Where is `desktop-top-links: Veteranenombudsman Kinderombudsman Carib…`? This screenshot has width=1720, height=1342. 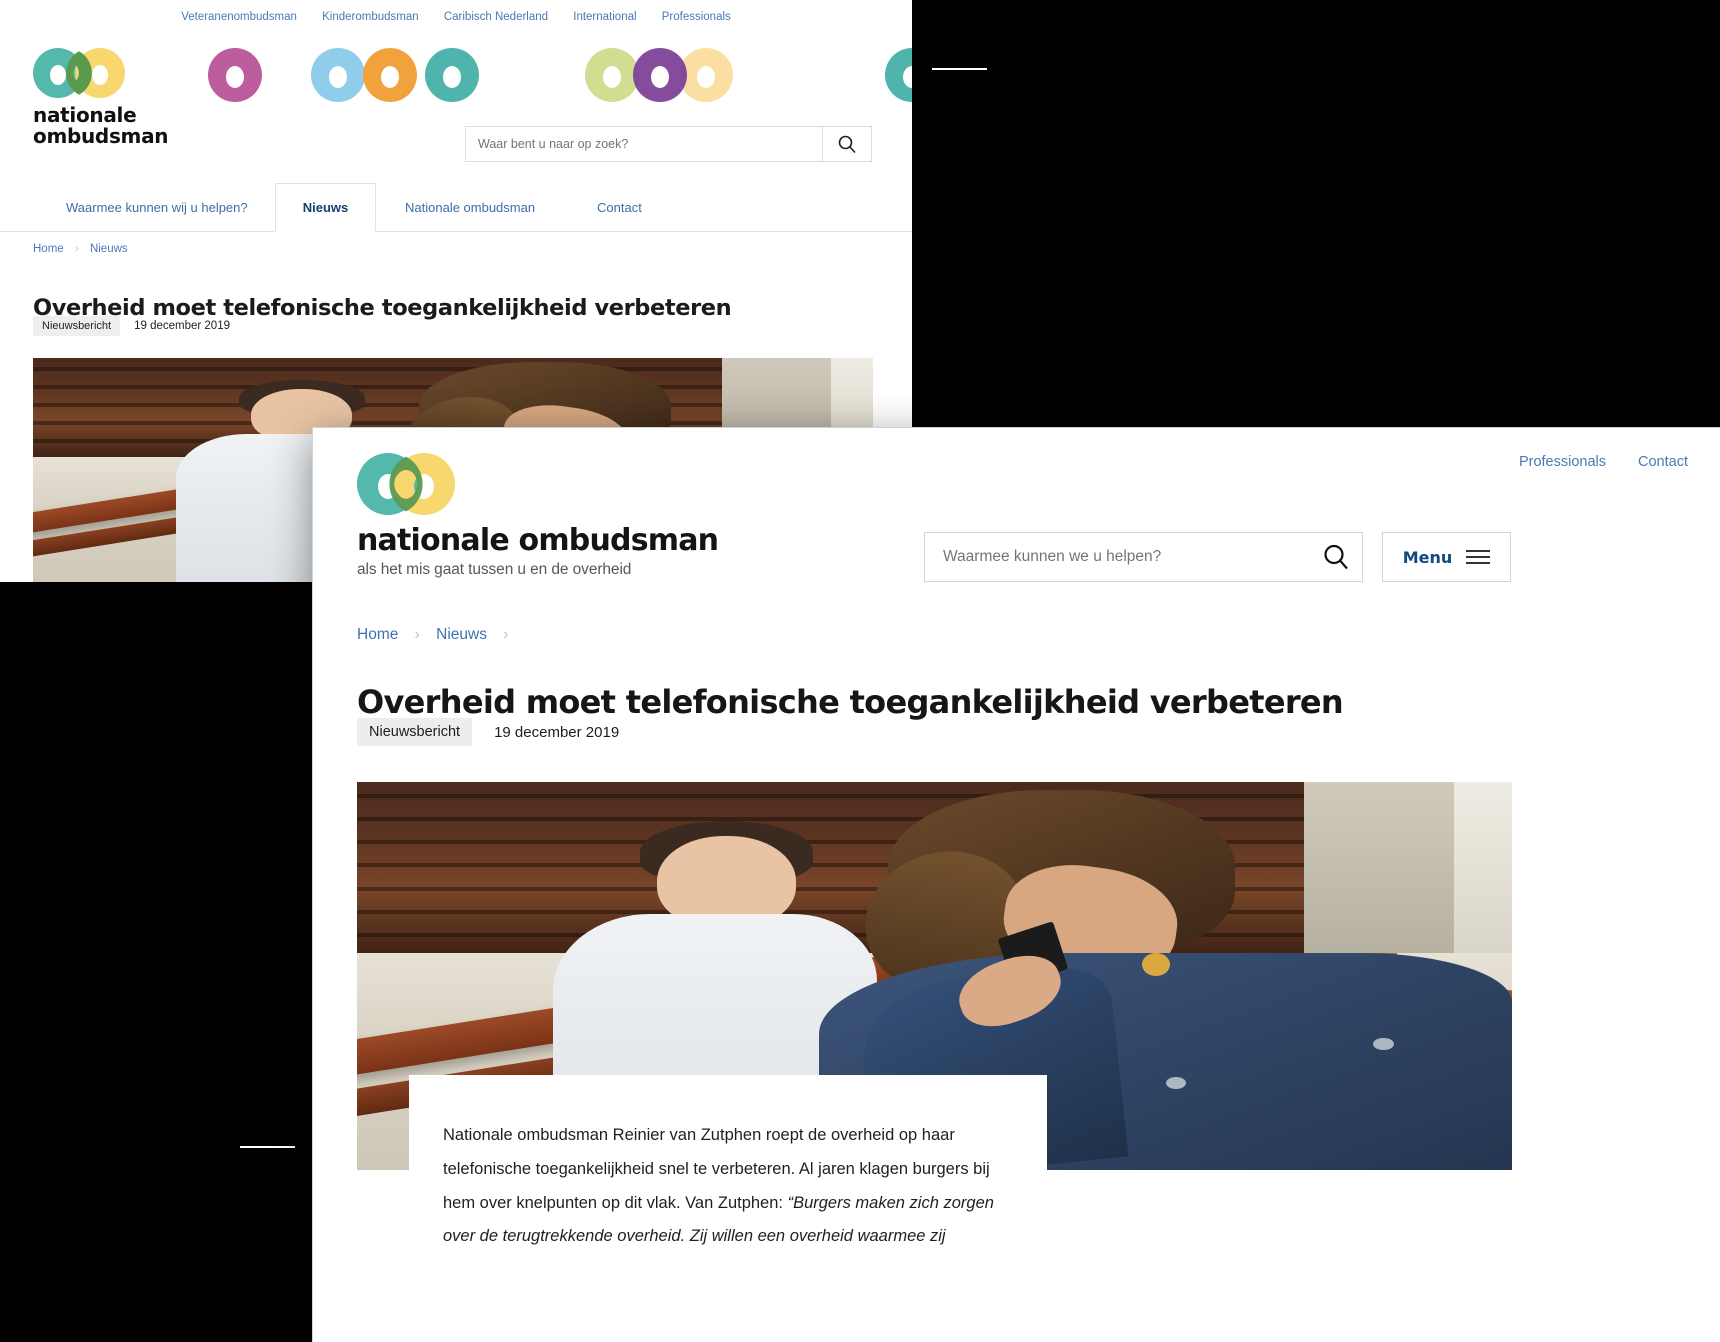
desktop-top-links: Veteranenombudsman Kinderombudsman Carib… is located at coordinates (456, 17).